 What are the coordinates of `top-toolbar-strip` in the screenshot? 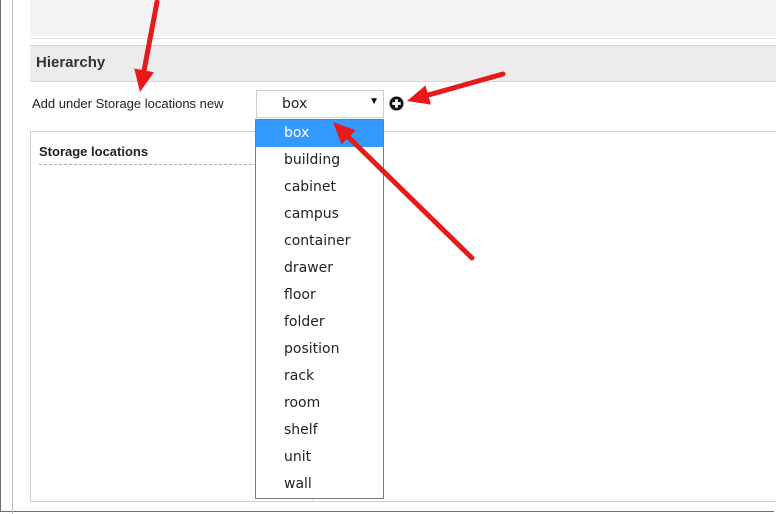 It's located at (403, 19).